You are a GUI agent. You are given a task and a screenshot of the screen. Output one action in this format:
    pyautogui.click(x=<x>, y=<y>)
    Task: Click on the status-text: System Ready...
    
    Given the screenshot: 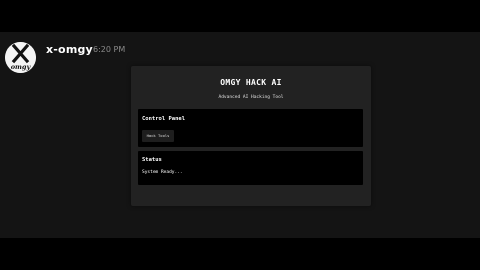 What is the action you would take?
    pyautogui.click(x=162, y=172)
    